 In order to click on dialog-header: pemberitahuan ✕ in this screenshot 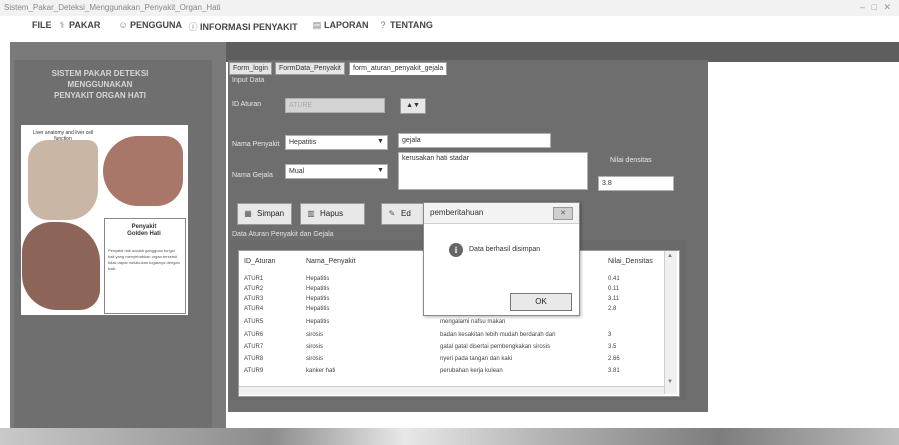, I will do `click(501, 213)`.